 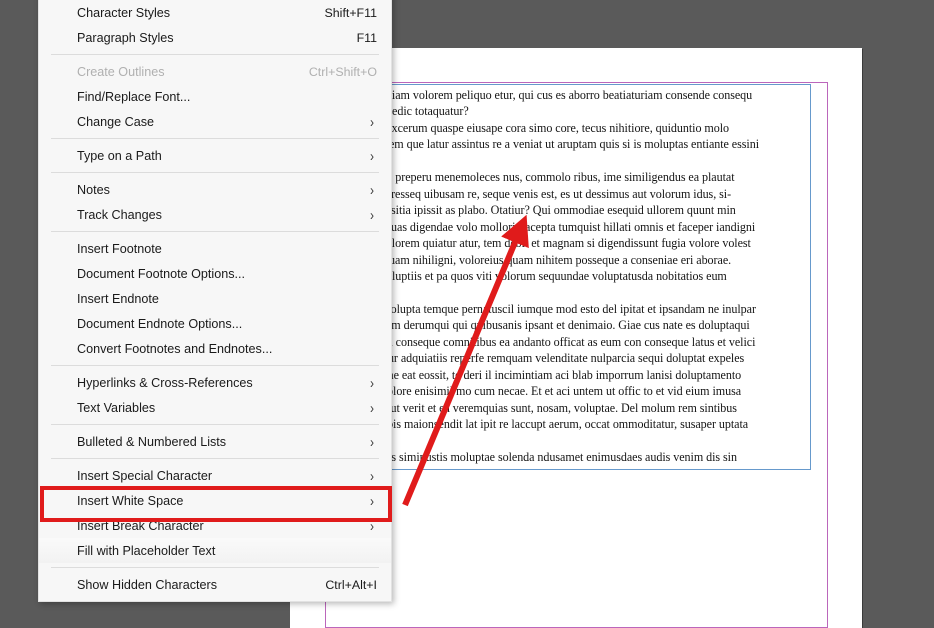 I want to click on menu-item-label: Character Styles, so click(x=124, y=12).